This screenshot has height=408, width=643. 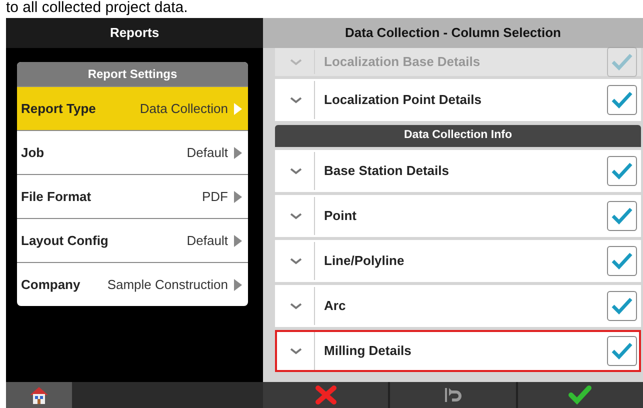 I want to click on setting-label: Layout Config, so click(x=64, y=241).